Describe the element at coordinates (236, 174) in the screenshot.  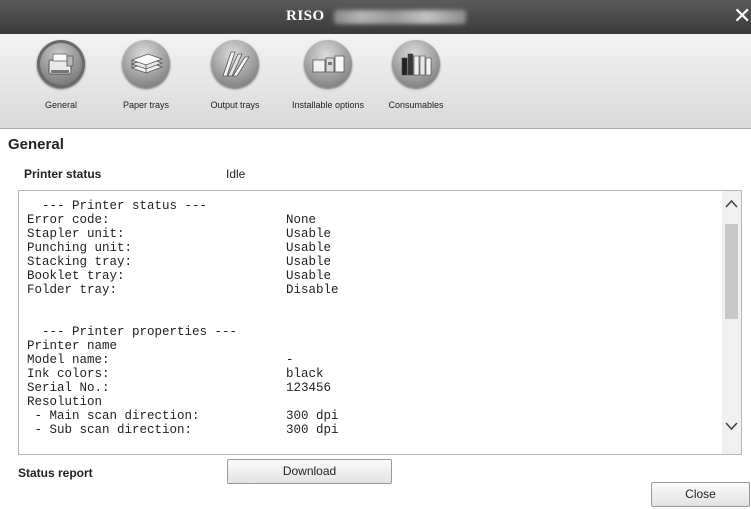
I see `printer-status-value: Idle` at that location.